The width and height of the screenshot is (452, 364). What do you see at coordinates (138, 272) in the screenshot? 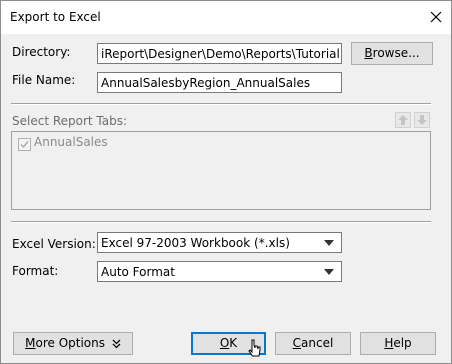
I see `format-value: Auto Format` at bounding box center [138, 272].